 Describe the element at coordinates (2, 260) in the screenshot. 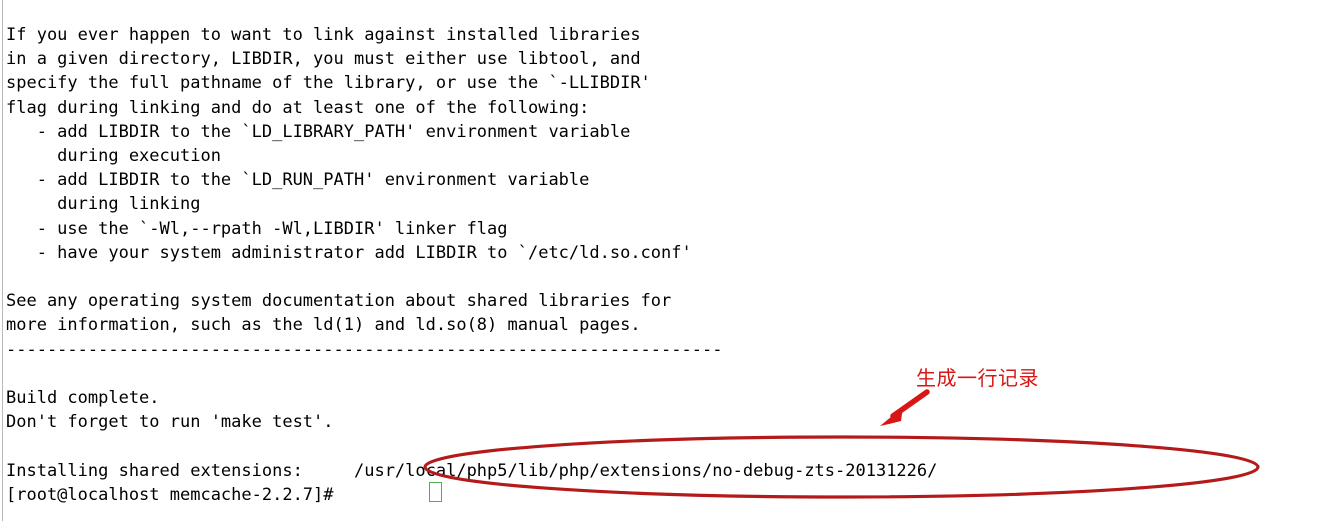

I see `left-gutter-rule` at that location.